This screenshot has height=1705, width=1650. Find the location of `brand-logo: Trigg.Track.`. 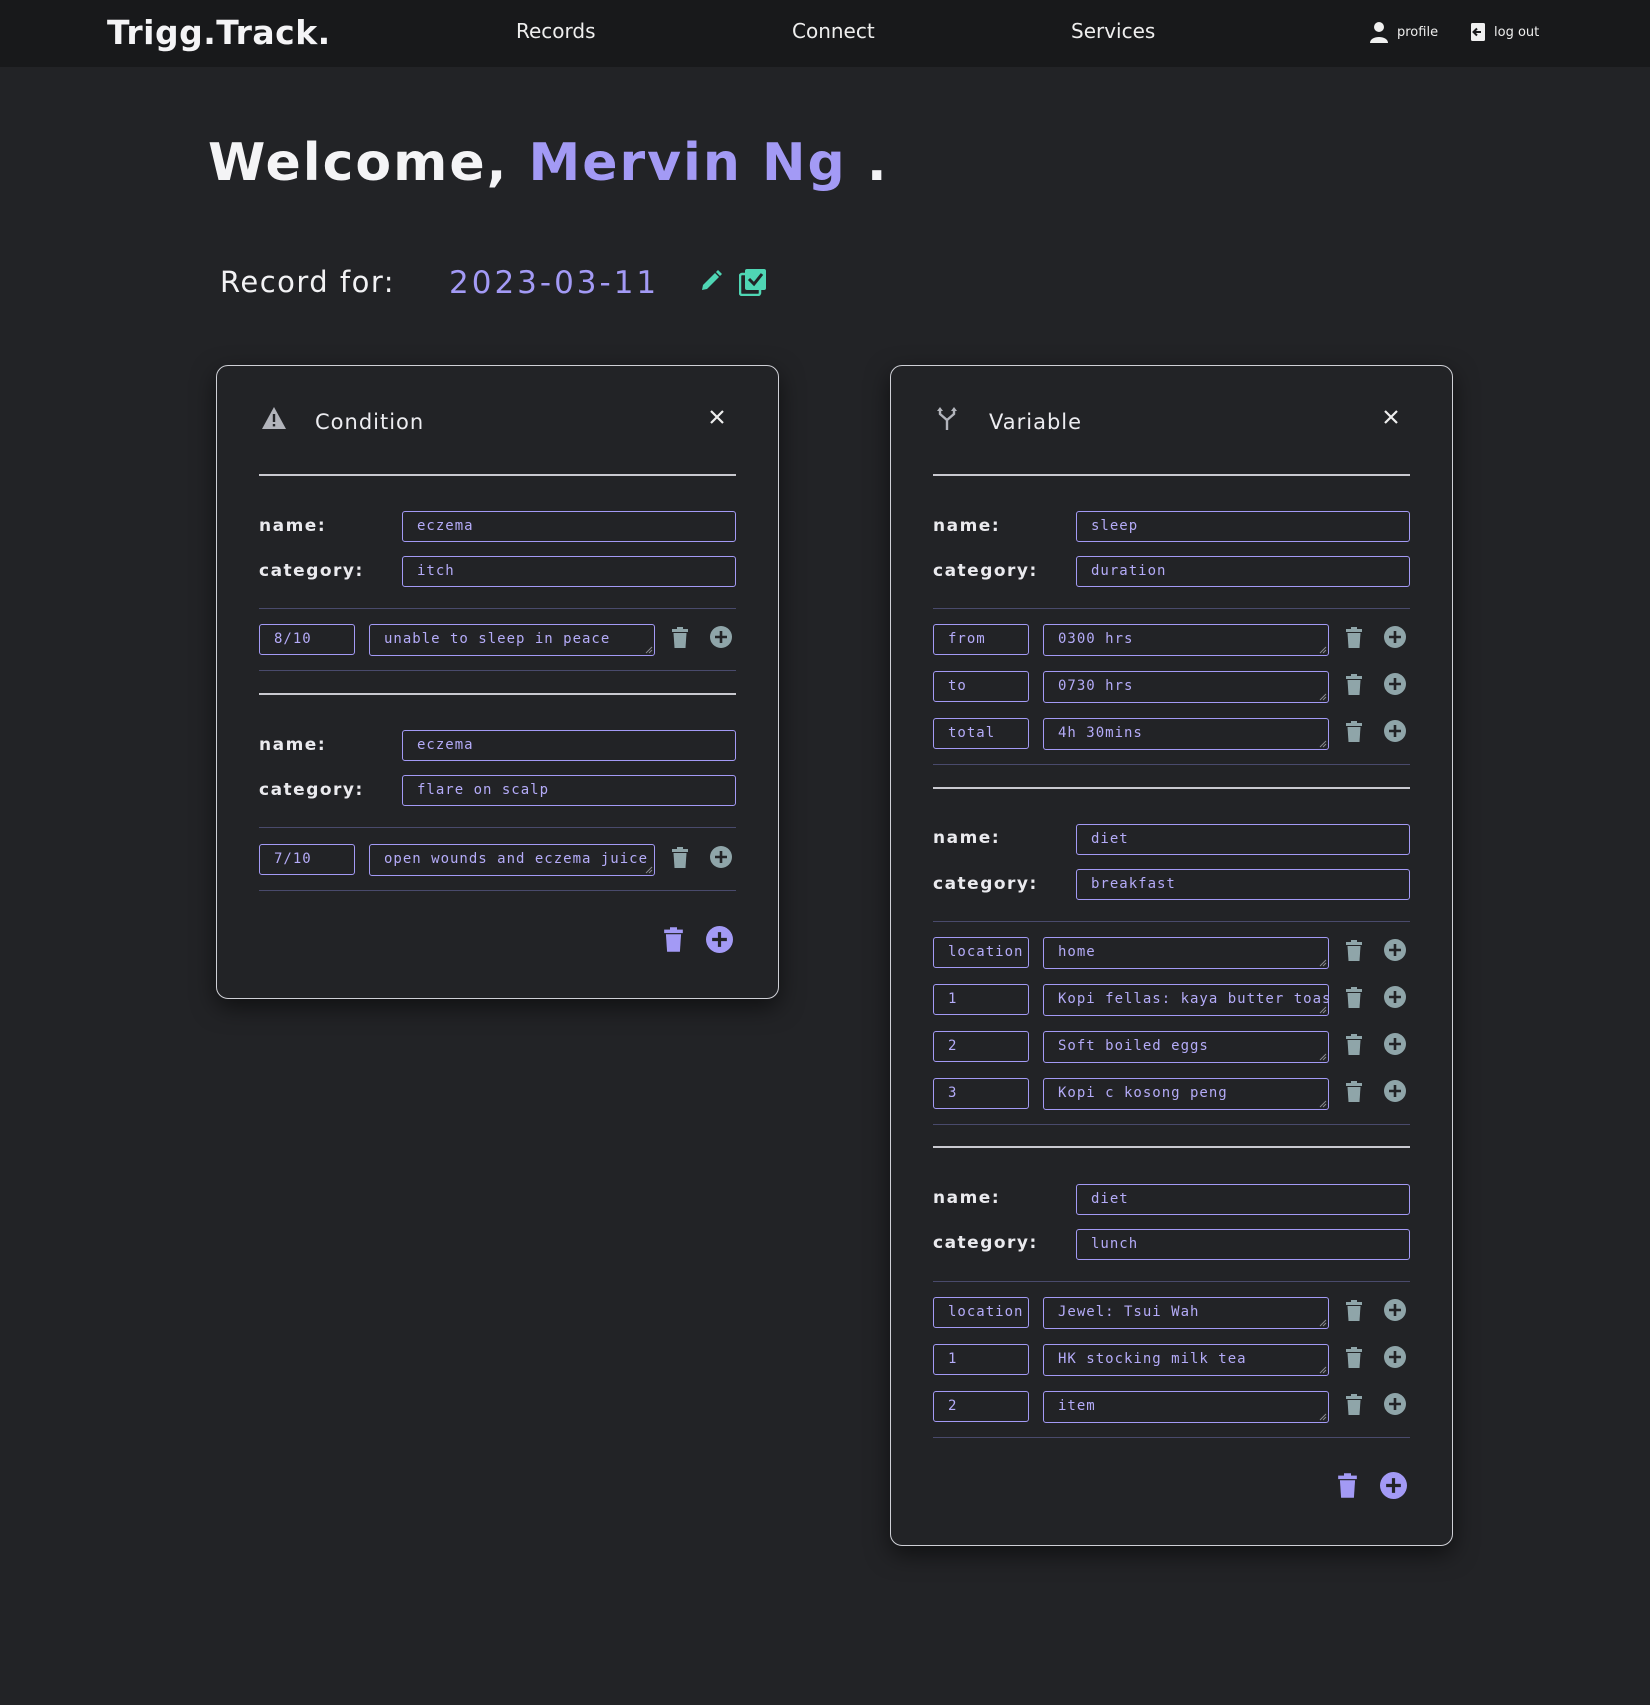

brand-logo: Trigg.Track. is located at coordinates (219, 32).